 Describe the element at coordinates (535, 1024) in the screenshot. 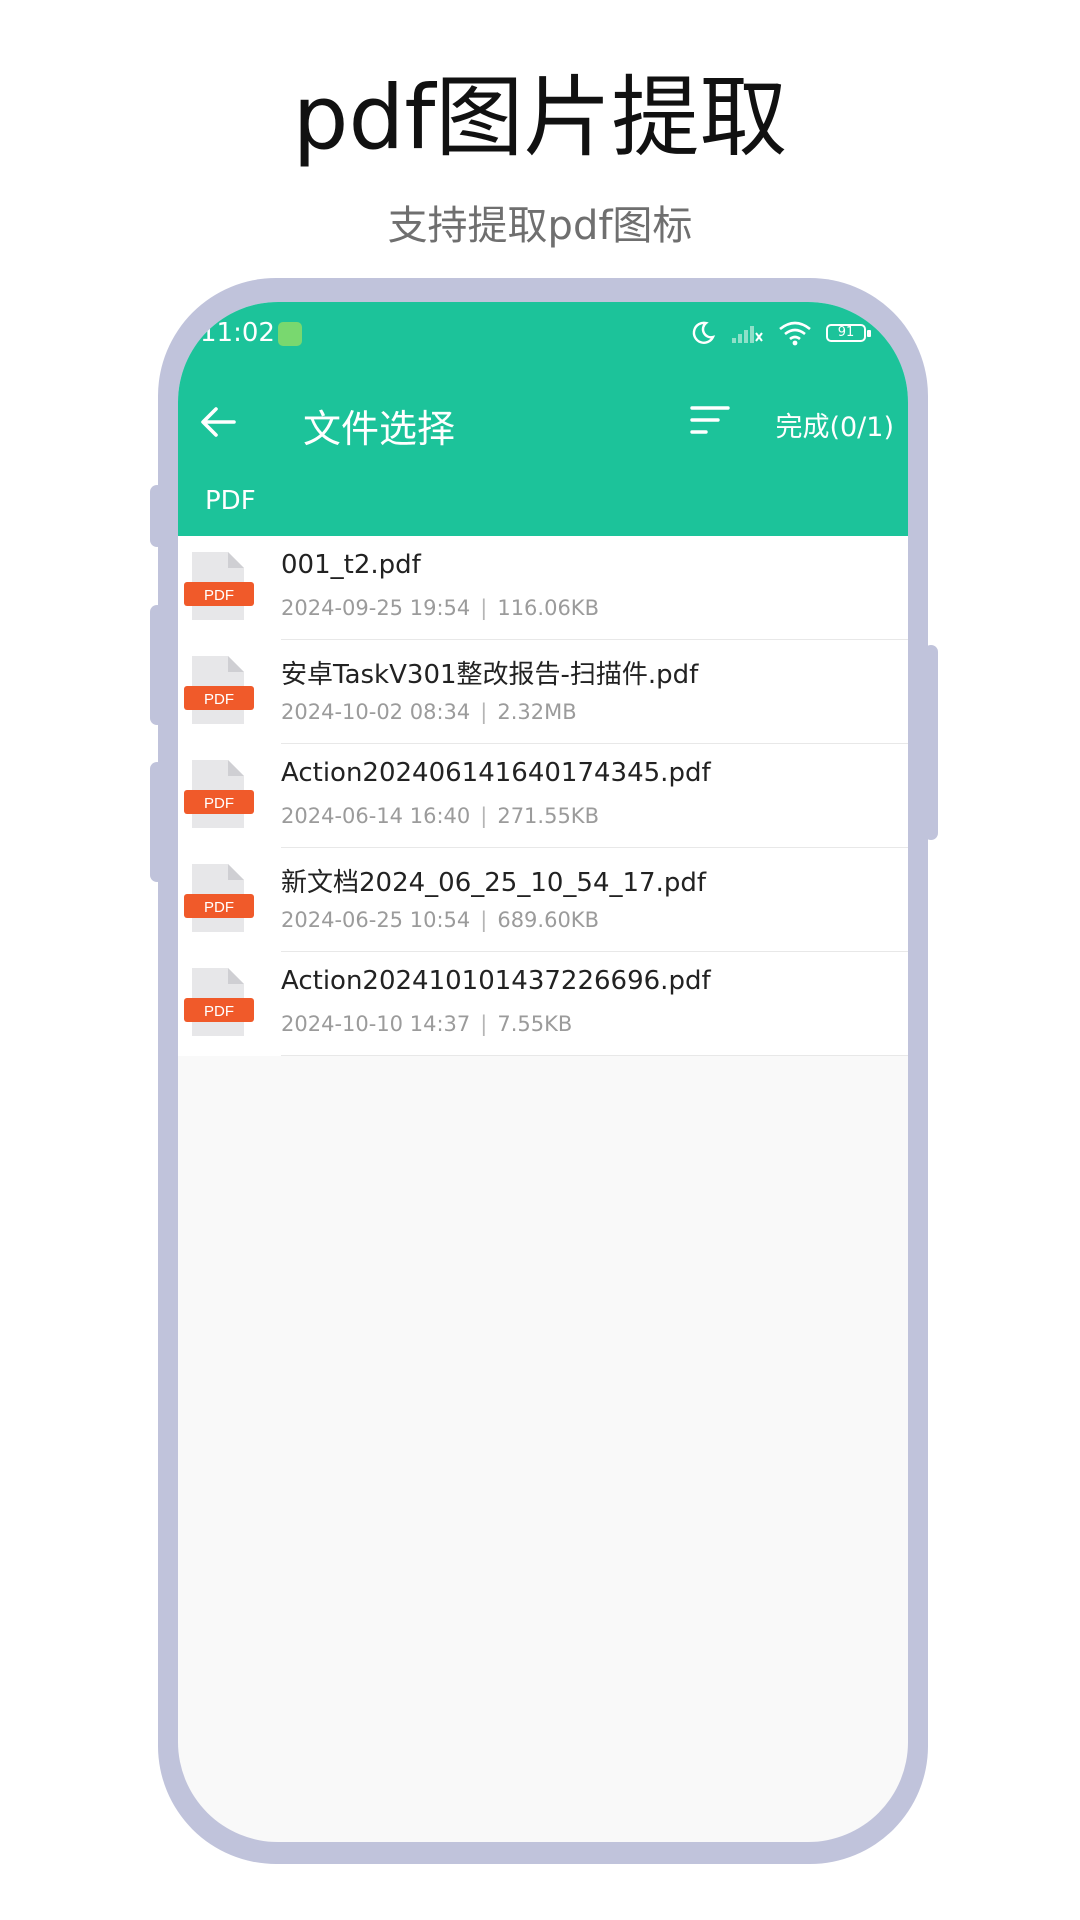

I see `file-size: 7.55KB` at that location.